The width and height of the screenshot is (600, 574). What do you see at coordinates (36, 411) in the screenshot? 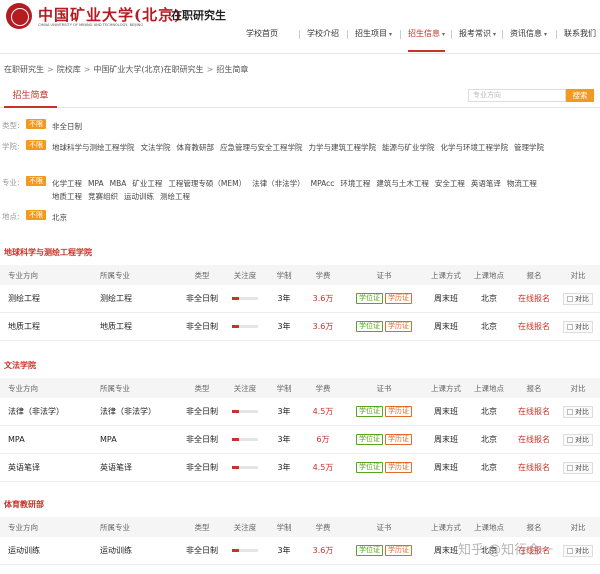
I see `major-name: 法律（非法学）` at bounding box center [36, 411].